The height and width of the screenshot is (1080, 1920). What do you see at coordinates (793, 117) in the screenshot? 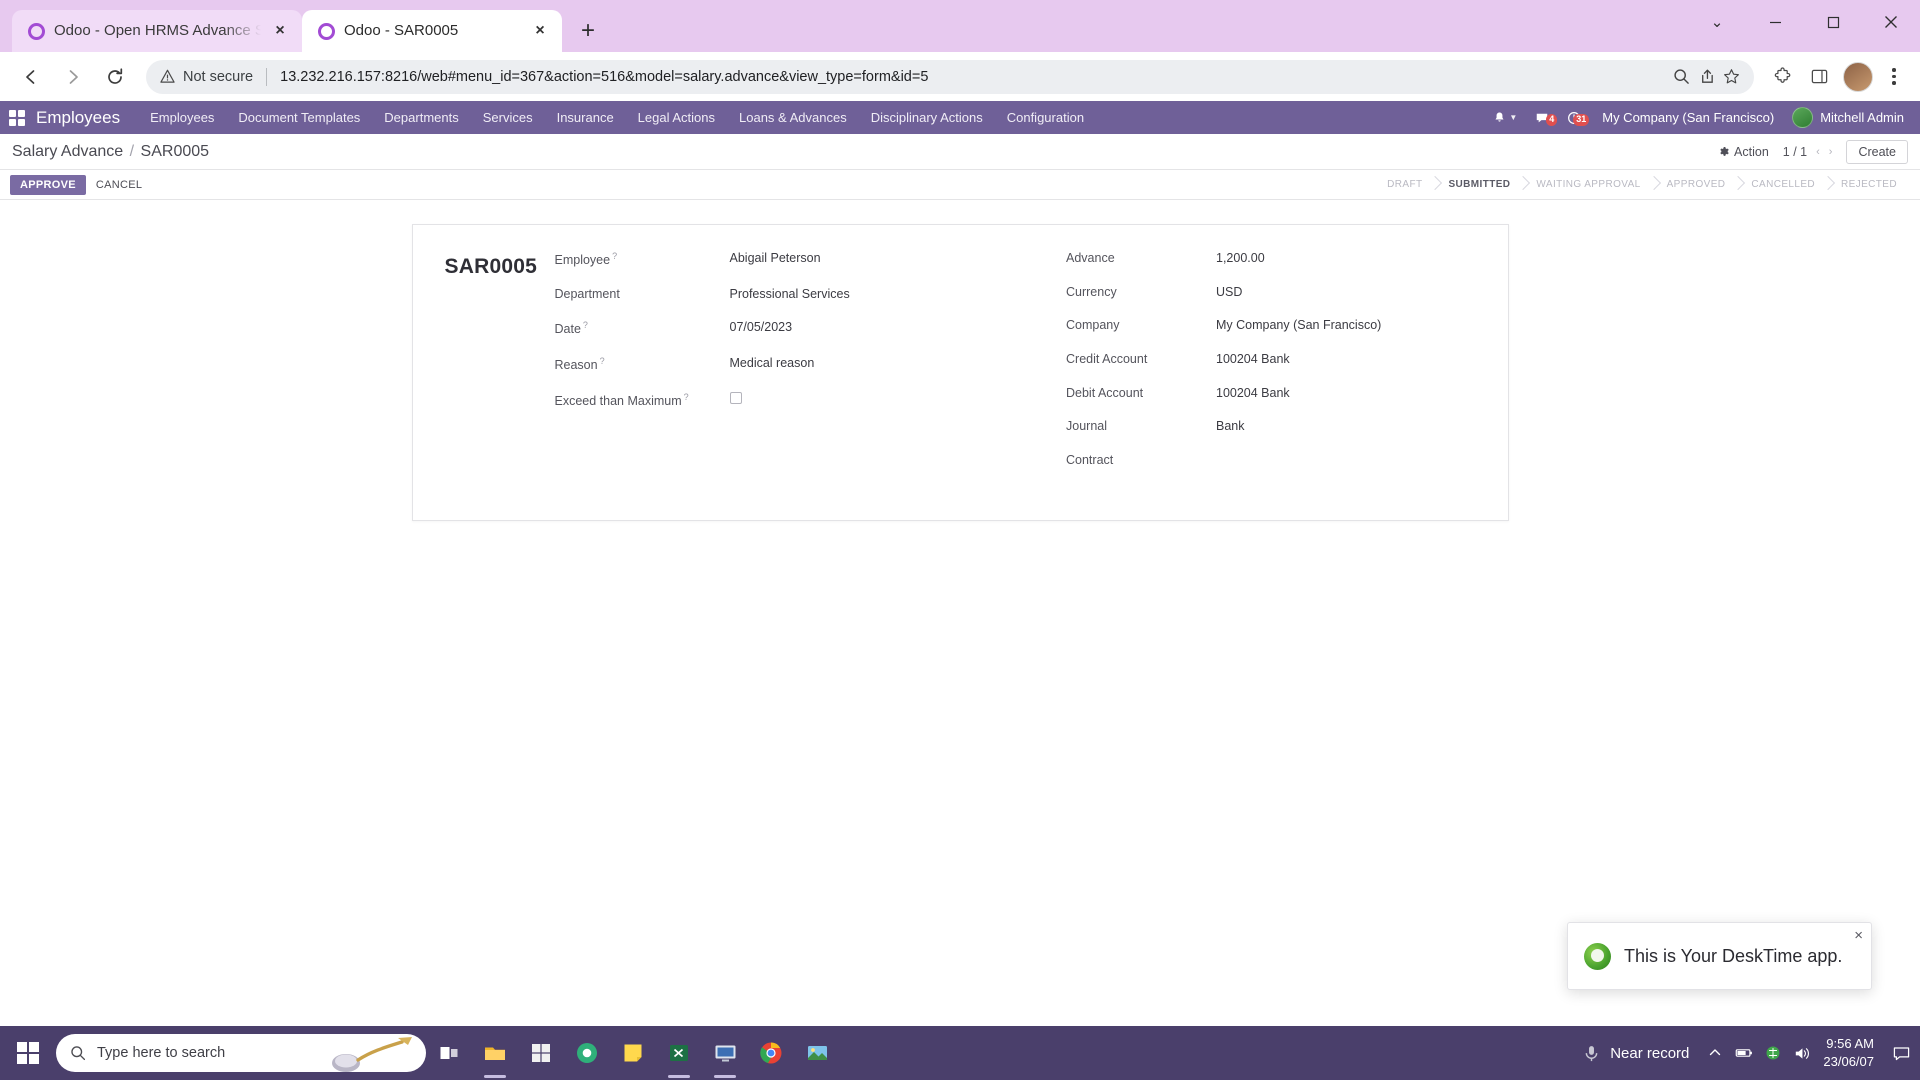
I see `menu-item-loans-advances: Loans & Advances` at bounding box center [793, 117].